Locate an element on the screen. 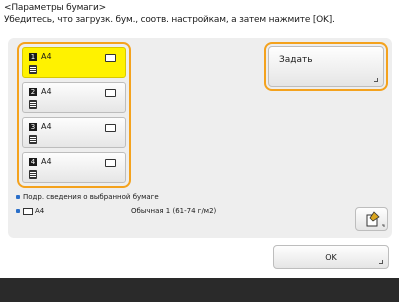 This screenshot has width=399, height=302. details-label: Подр. сведения о выбранной бумаге is located at coordinates (91, 197).